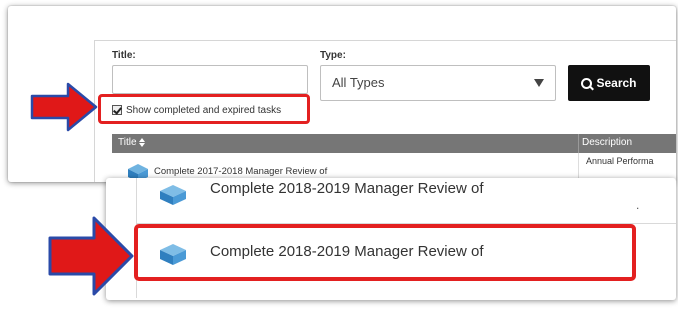 The image size is (678, 328). I want to click on sort-icon, so click(141, 142).